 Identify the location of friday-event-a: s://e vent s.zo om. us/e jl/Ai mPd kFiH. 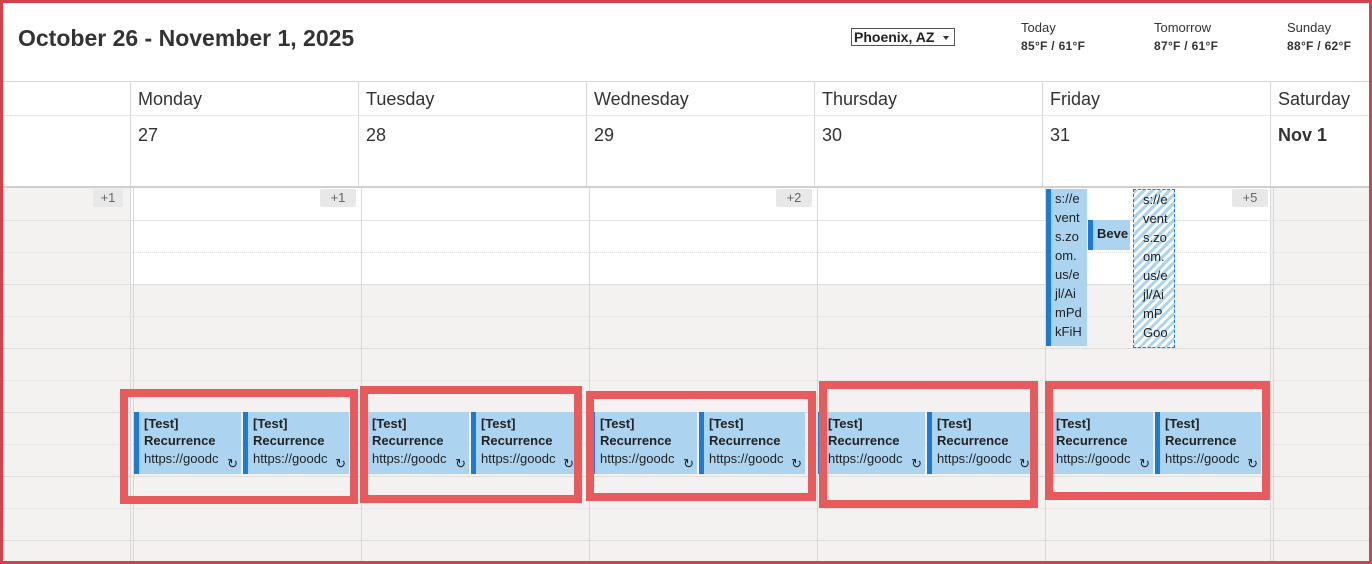
(1066, 267).